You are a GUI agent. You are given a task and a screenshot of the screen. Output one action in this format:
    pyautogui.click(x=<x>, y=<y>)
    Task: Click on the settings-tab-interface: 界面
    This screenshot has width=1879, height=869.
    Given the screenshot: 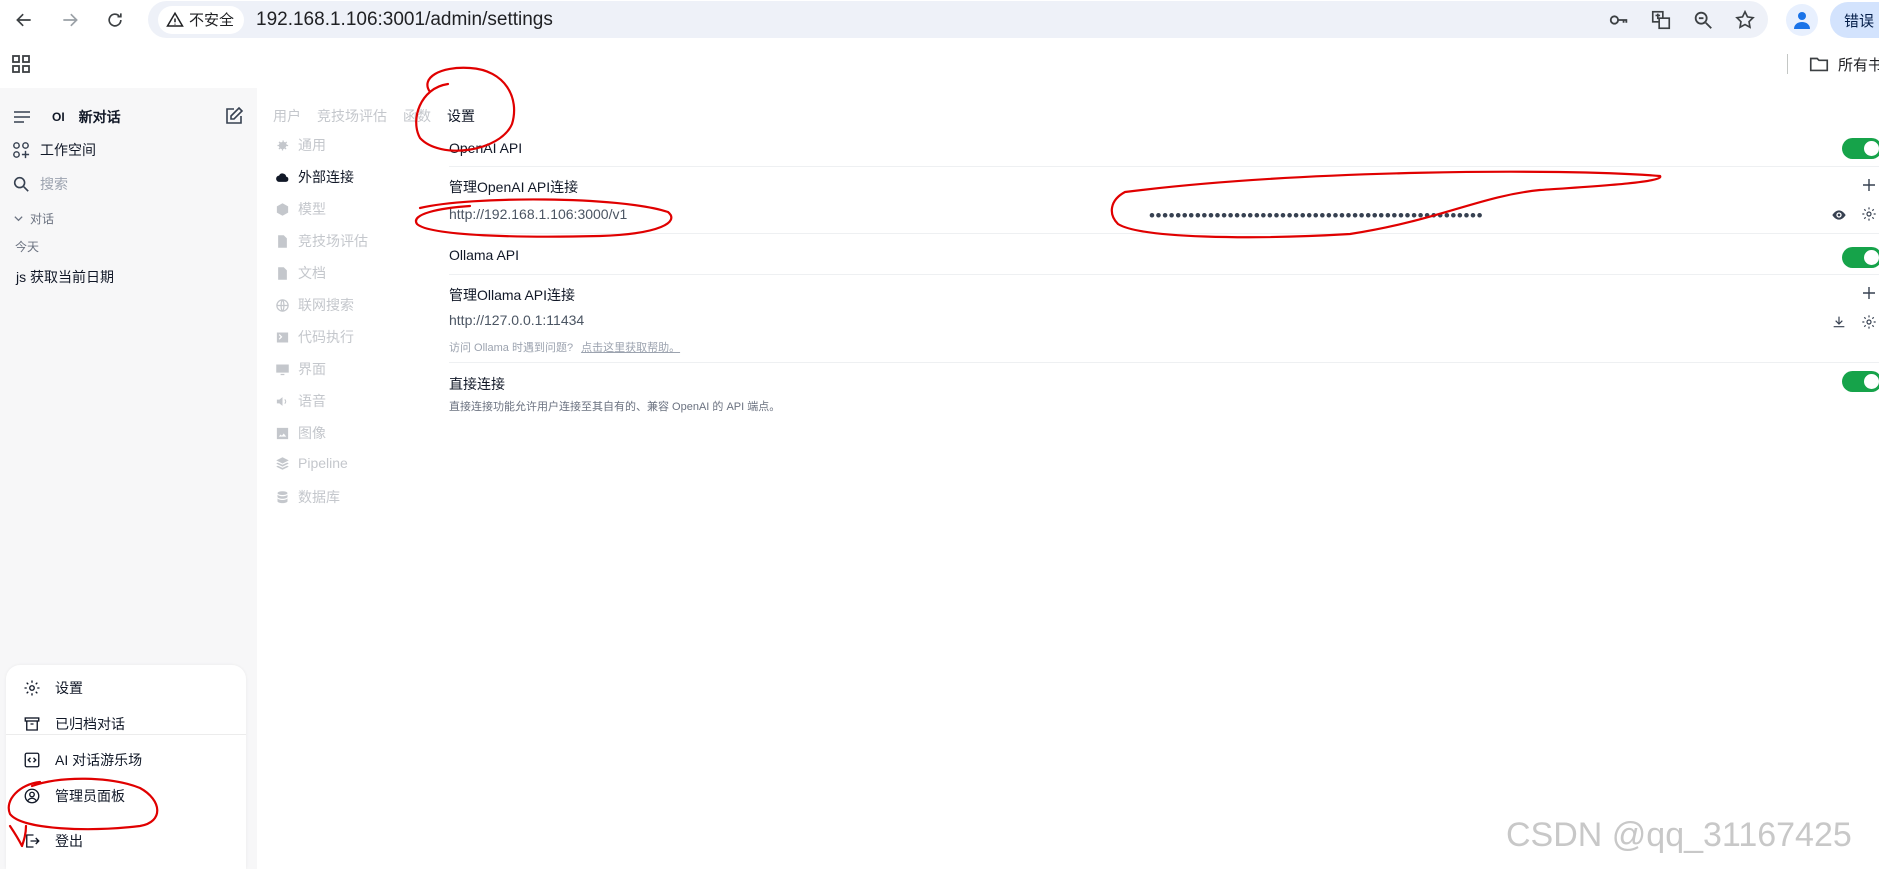 What is the action you would take?
    pyautogui.click(x=300, y=369)
    